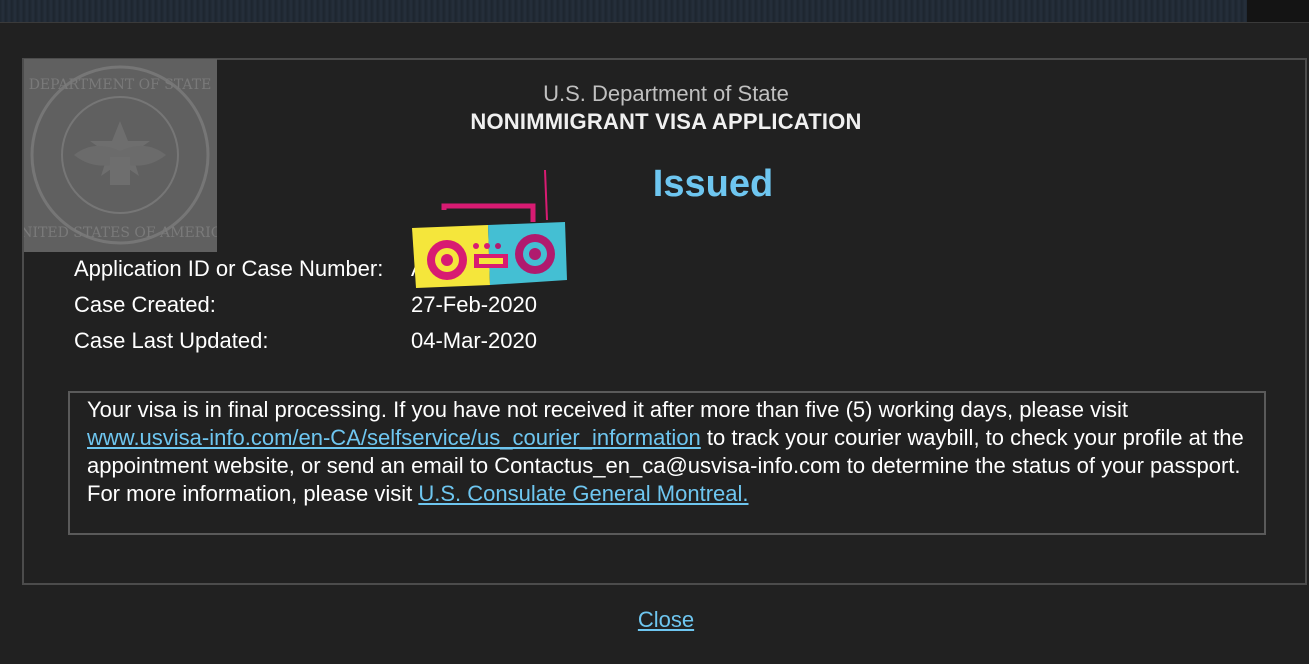 Image resolution: width=1309 pixels, height=664 pixels. I want to click on case-updated-value: 04-Mar-2020, so click(474, 340).